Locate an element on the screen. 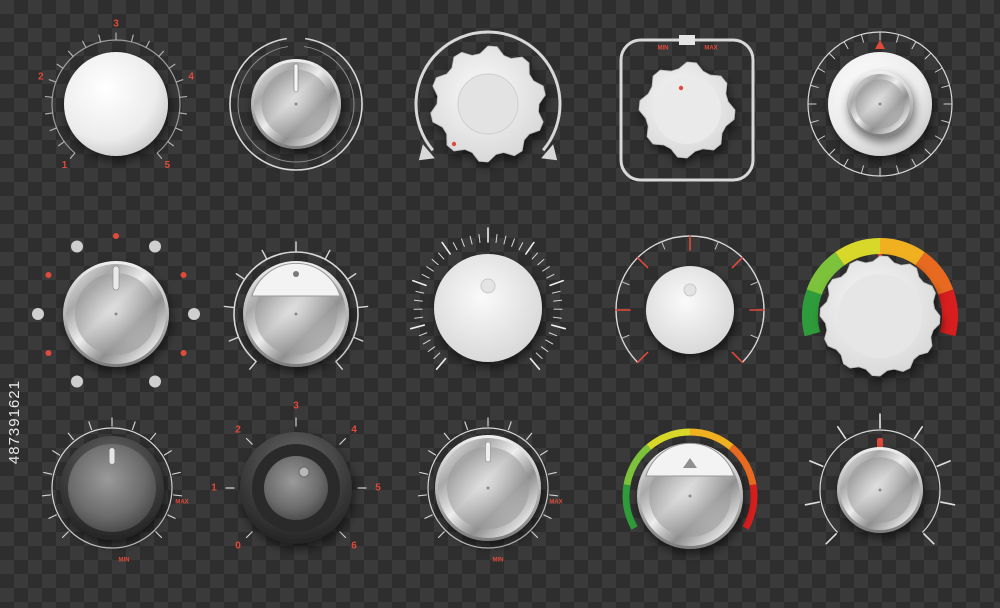 This screenshot has height=608, width=1000. knob-1-4: MIN MAX is located at coordinates (687, 108).